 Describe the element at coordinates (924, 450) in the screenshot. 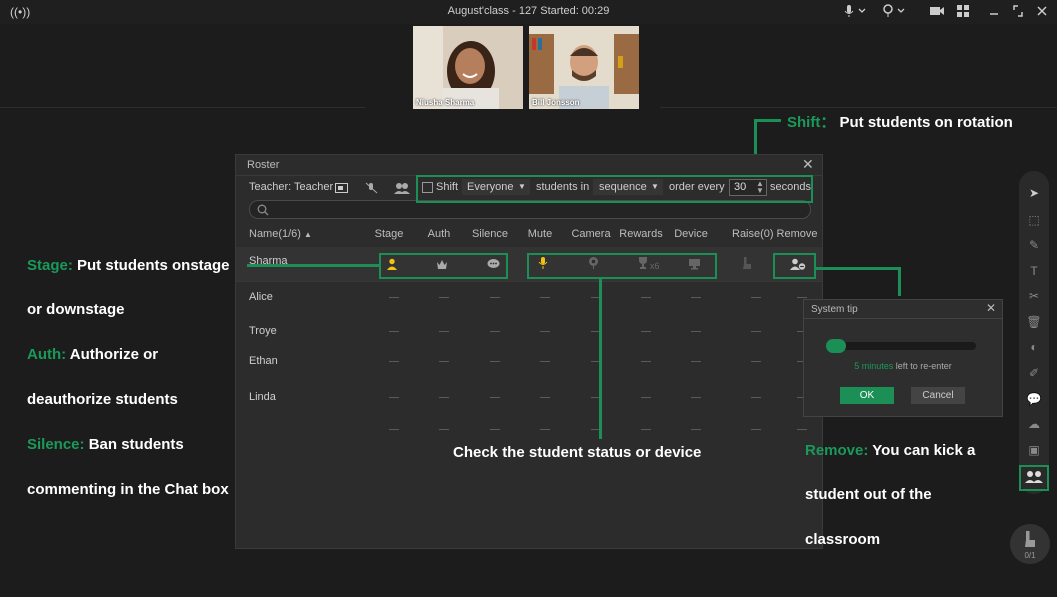

I see `annotation-text: You can kick a` at that location.